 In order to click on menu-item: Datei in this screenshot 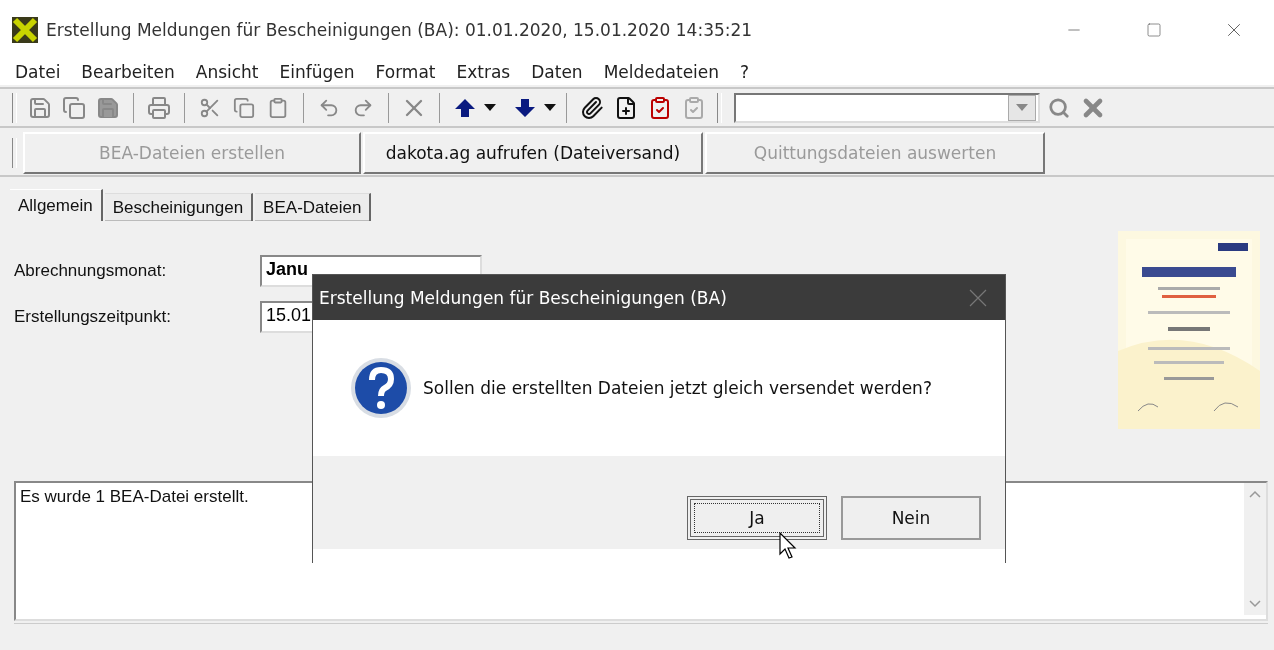, I will do `click(39, 72)`.